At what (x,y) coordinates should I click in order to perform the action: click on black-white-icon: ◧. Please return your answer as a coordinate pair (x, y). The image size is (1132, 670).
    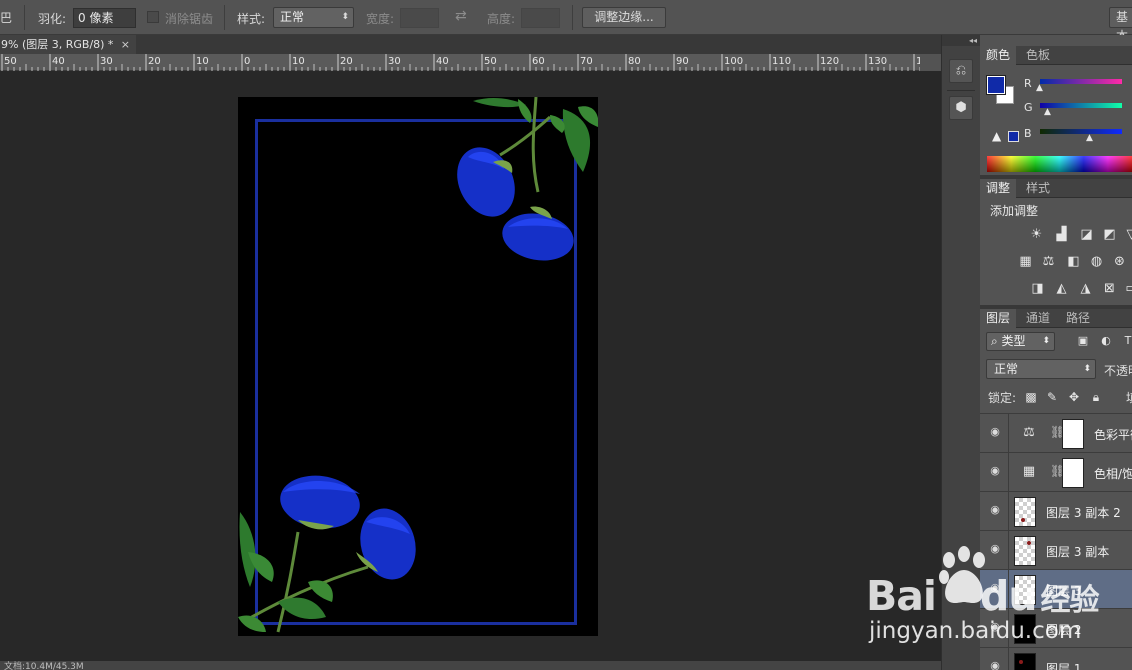
    Looking at the image, I should click on (1073, 261).